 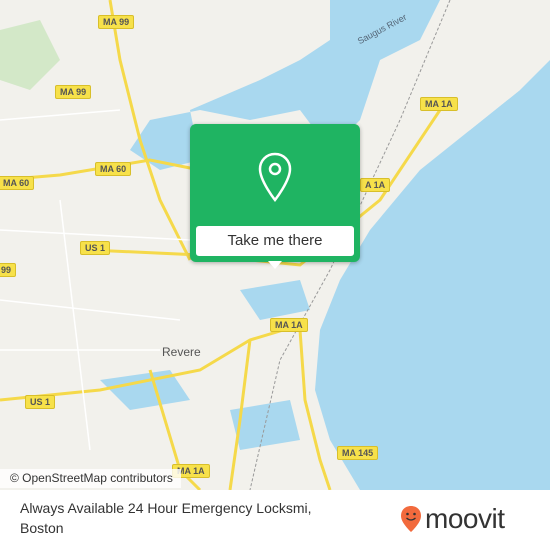 I want to click on road-shield: 99, so click(x=8, y=270).